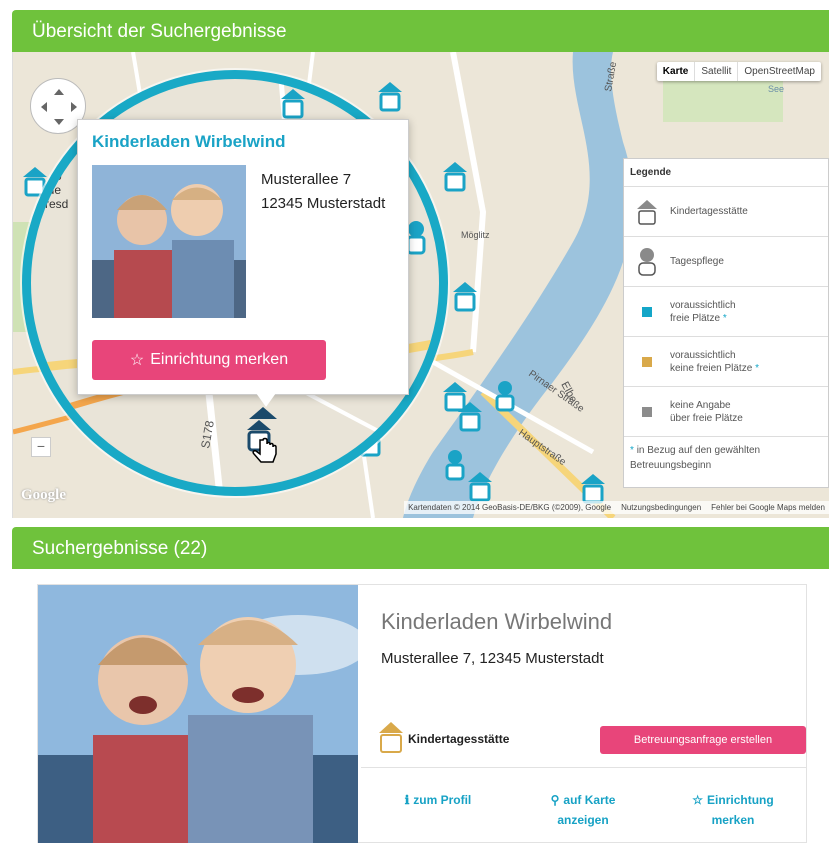 The image size is (829, 843). Describe the element at coordinates (120, 548) in the screenshot. I see `results-section-title: Suchergebnisse (22)` at that location.